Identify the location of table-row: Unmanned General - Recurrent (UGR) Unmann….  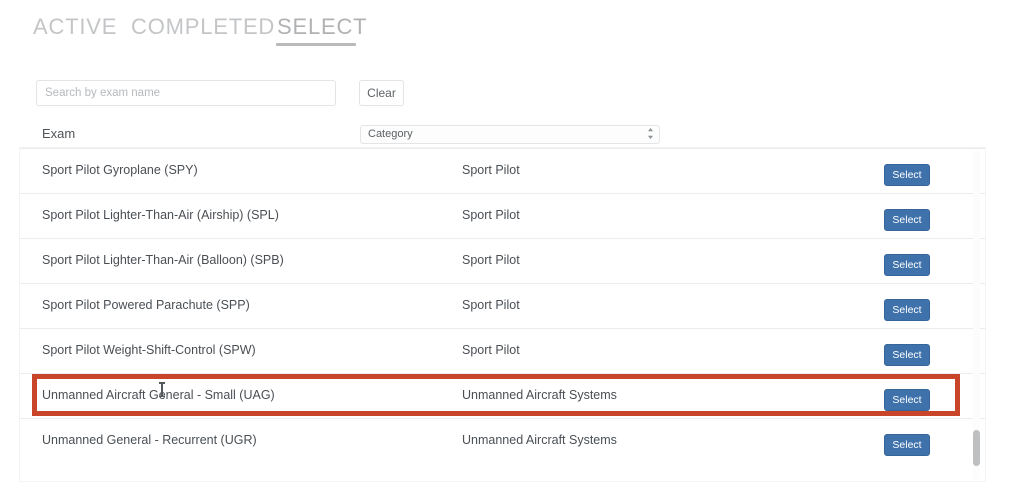
(502, 440).